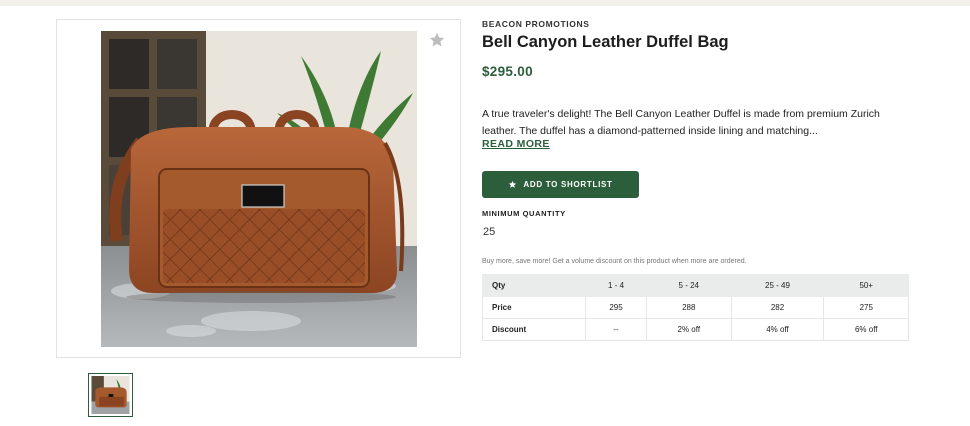 This screenshot has width=970, height=426. I want to click on table-cell: 288, so click(689, 307).